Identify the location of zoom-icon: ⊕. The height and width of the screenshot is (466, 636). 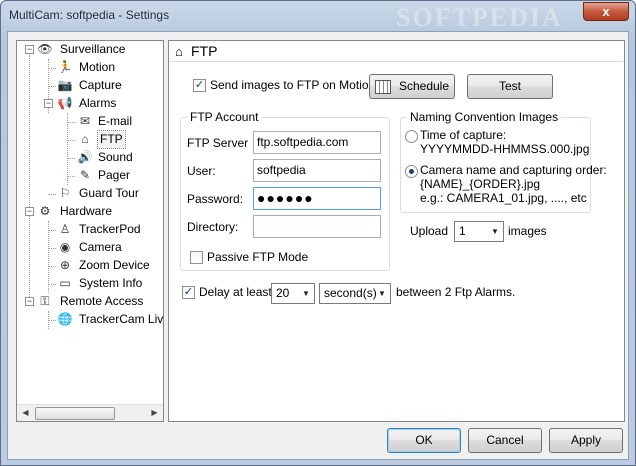
(65, 265).